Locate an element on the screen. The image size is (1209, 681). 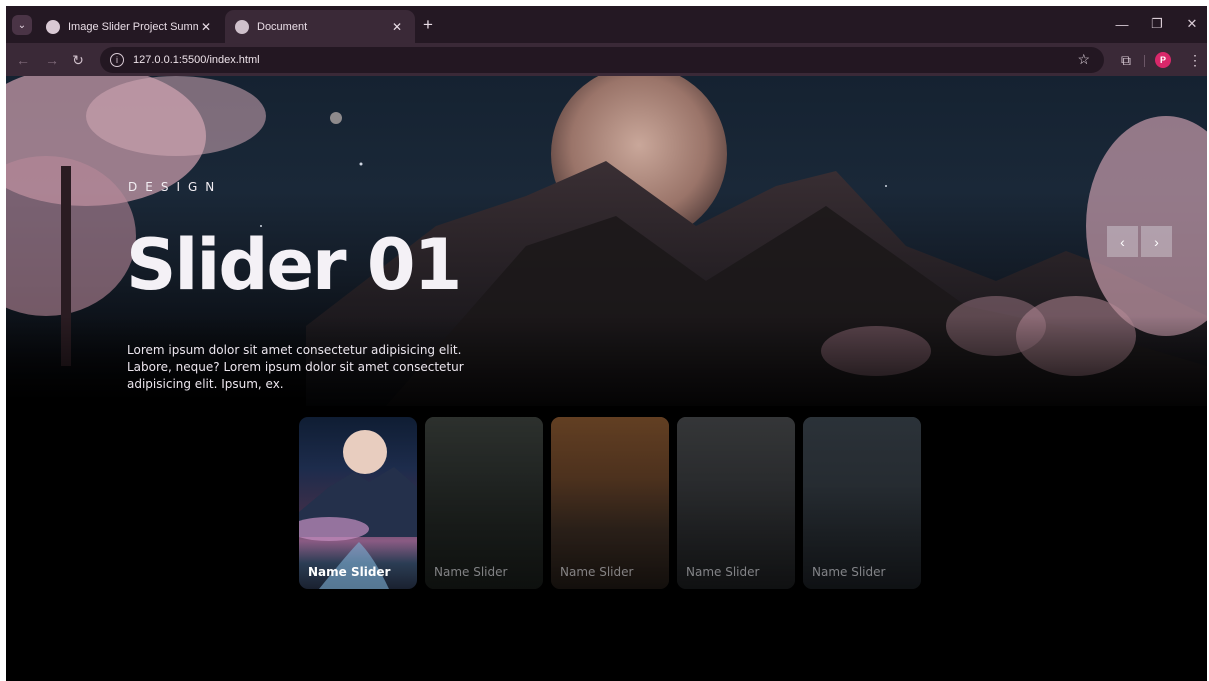
tab-favicon-icon is located at coordinates (53, 26).